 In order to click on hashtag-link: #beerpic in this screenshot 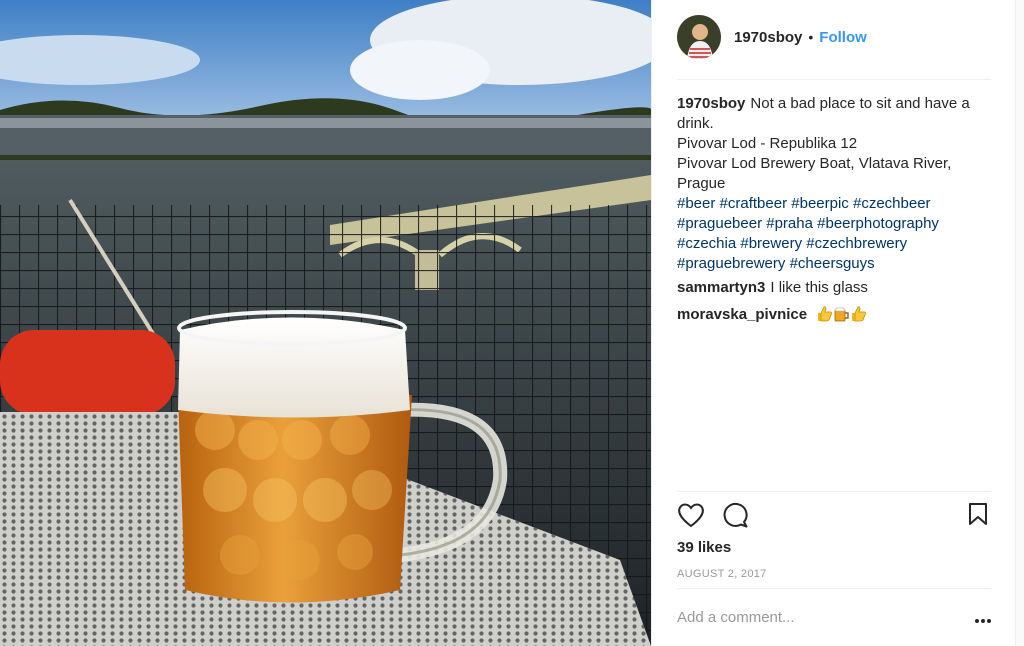, I will do `click(820, 203)`.